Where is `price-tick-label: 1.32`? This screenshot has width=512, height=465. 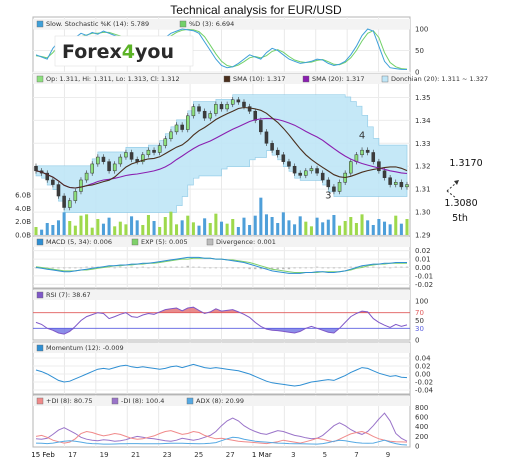 price-tick-label: 1.32 is located at coordinates (423, 167).